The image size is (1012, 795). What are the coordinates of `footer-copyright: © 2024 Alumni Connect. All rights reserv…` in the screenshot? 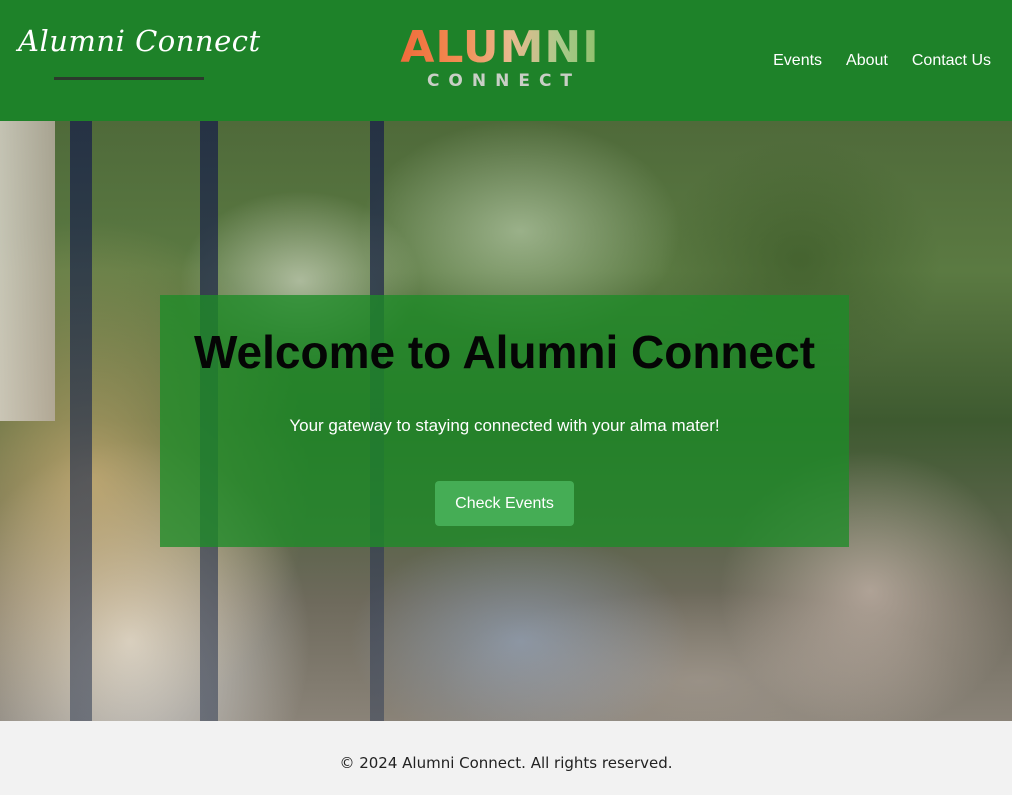 It's located at (506, 763).